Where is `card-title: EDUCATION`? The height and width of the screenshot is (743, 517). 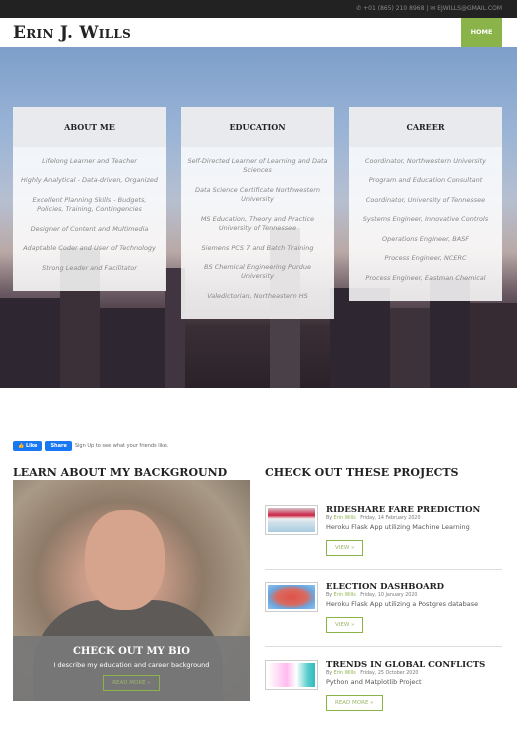 card-title: EDUCATION is located at coordinates (257, 127).